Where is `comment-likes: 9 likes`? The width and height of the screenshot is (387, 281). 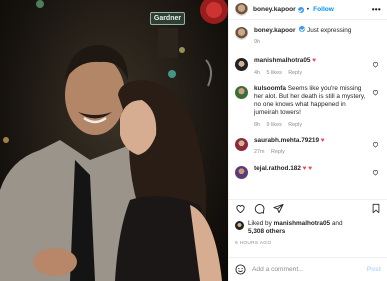
comment-likes: 9 likes is located at coordinates (274, 125).